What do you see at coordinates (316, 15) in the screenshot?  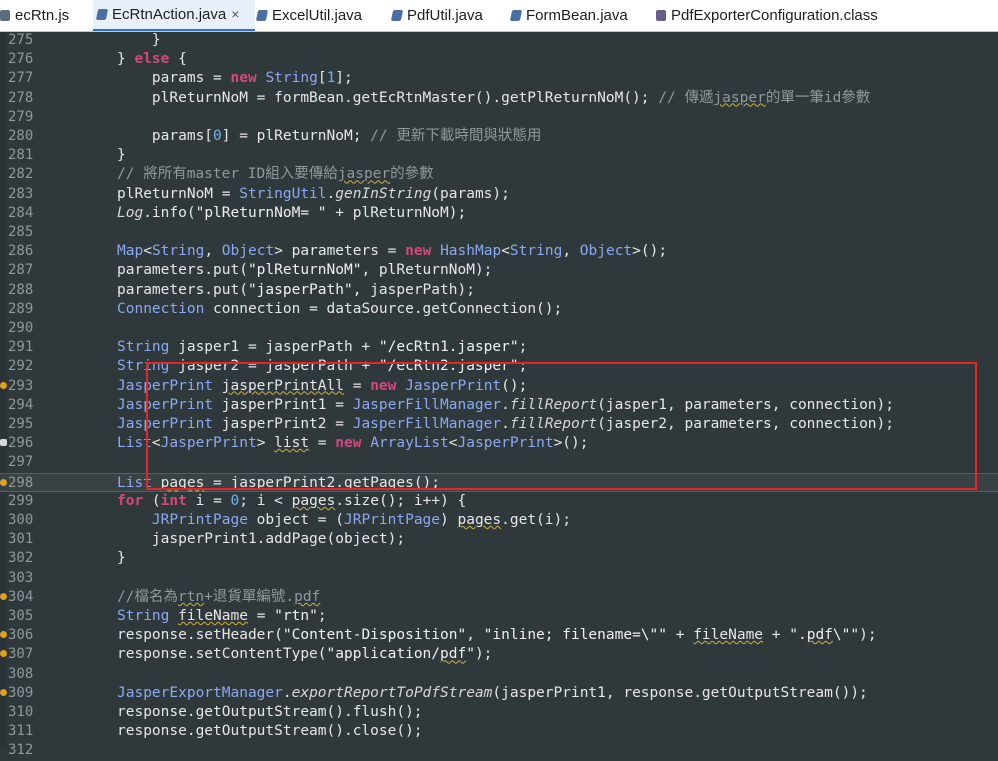 I see `tab-excelutil-java: ExcelUtil.java` at bounding box center [316, 15].